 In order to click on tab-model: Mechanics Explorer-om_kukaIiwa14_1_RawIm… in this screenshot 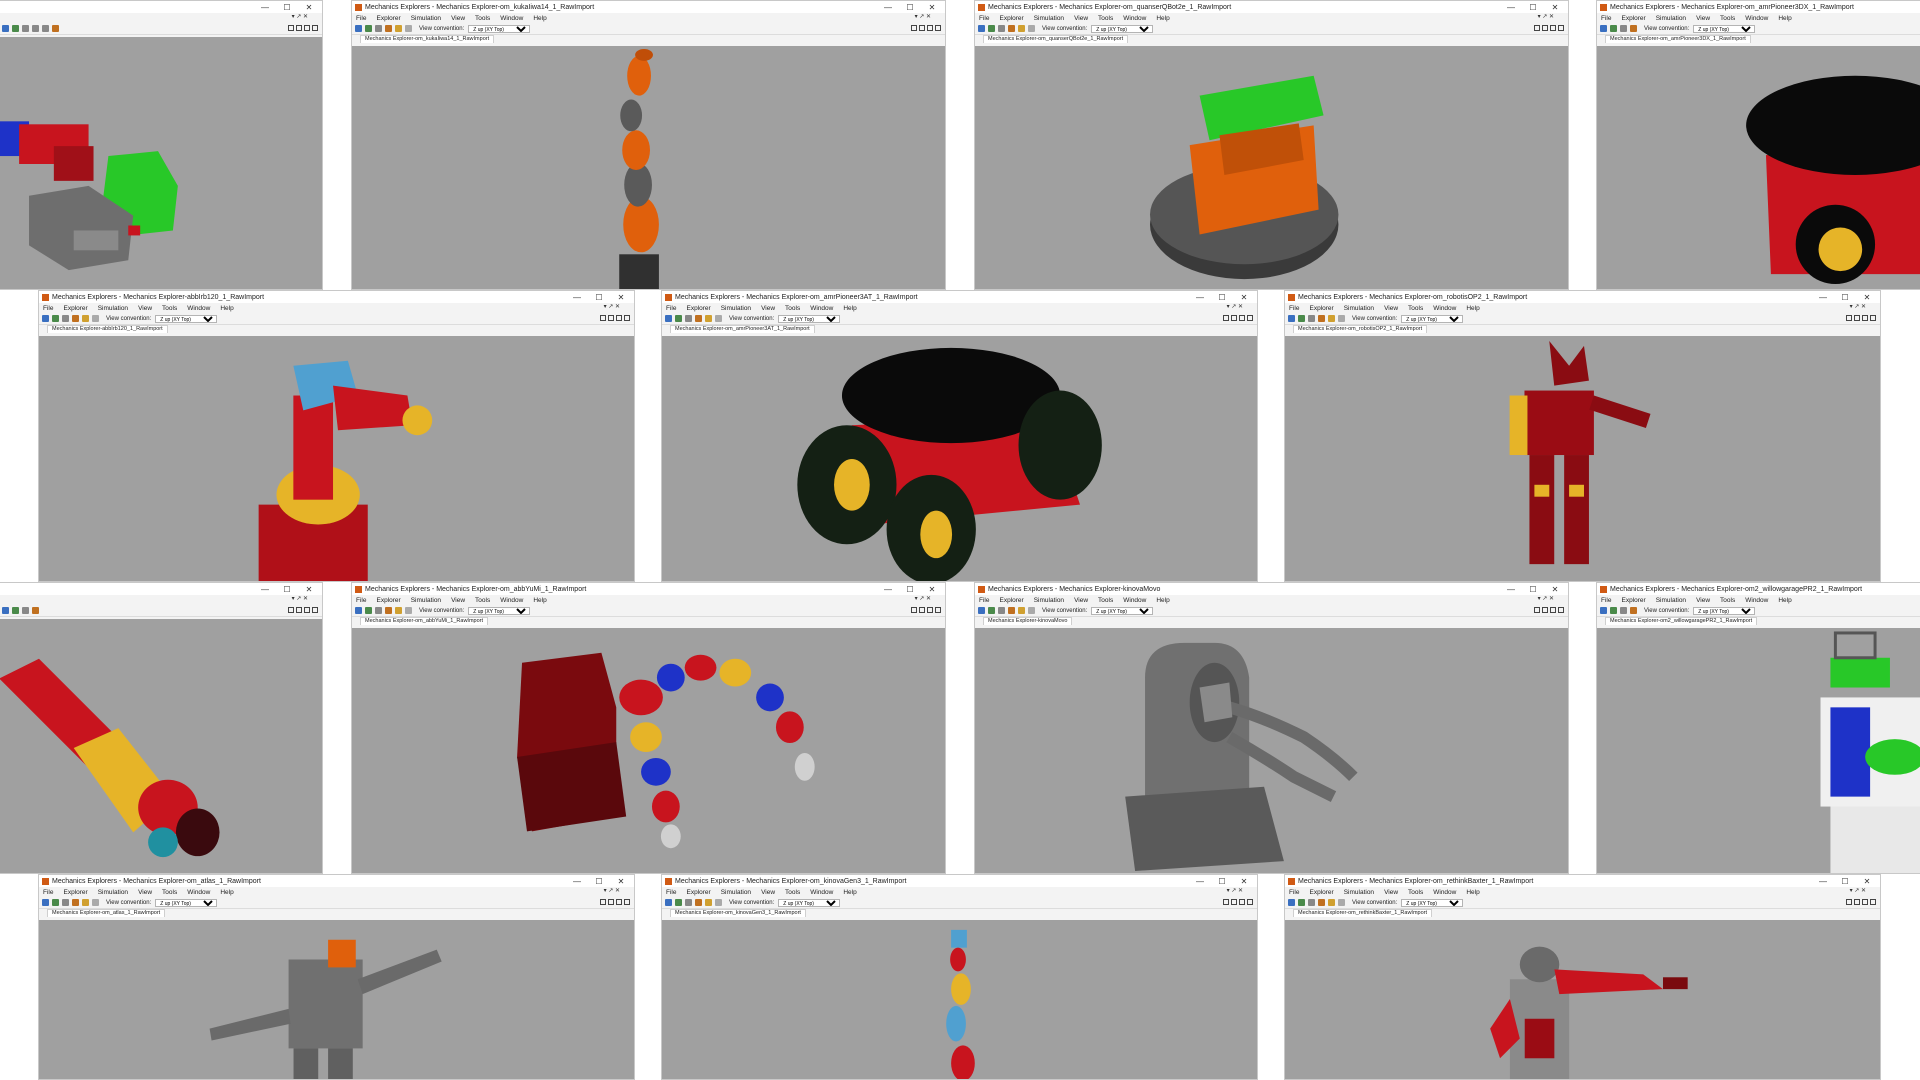, I will do `click(427, 39)`.